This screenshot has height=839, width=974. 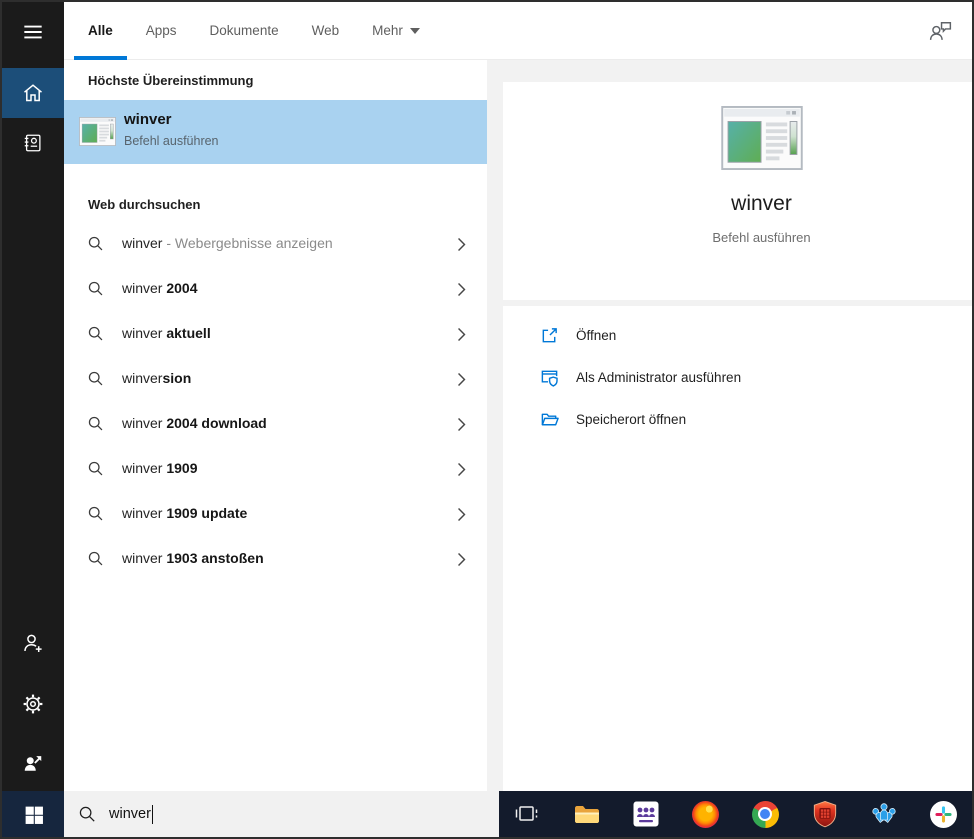 I want to click on tab-mehr-label: Mehr, so click(x=387, y=30).